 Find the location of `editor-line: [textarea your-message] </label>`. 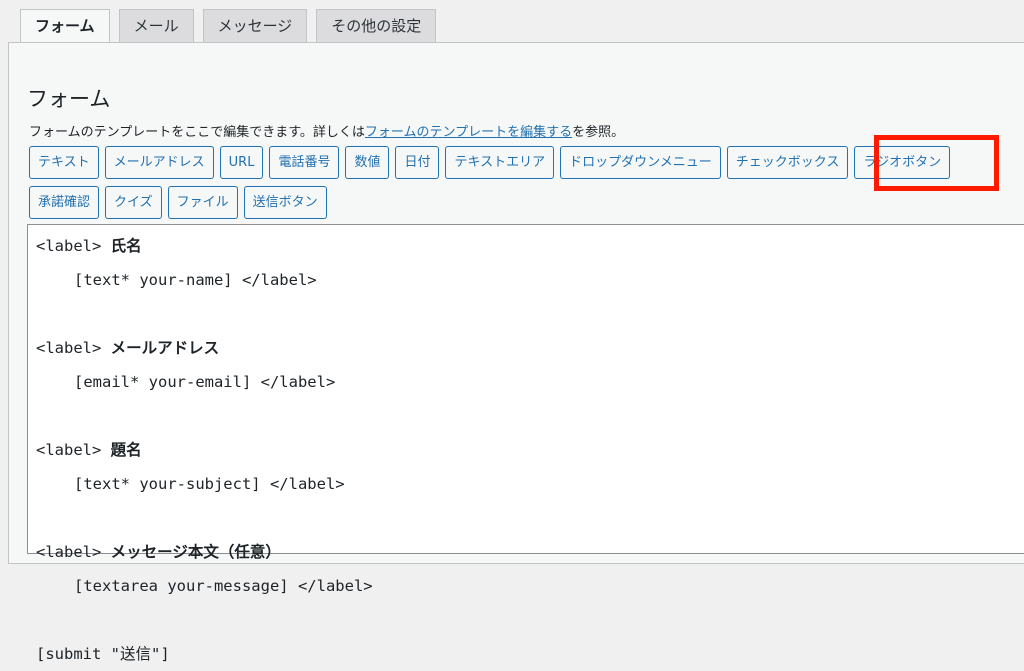

editor-line: [textarea your-message] </label> is located at coordinates (223, 586).